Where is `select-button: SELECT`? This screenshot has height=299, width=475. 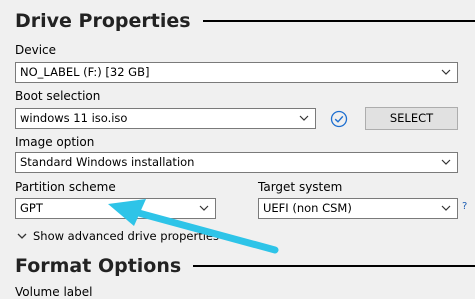 select-button: SELECT is located at coordinates (411, 118).